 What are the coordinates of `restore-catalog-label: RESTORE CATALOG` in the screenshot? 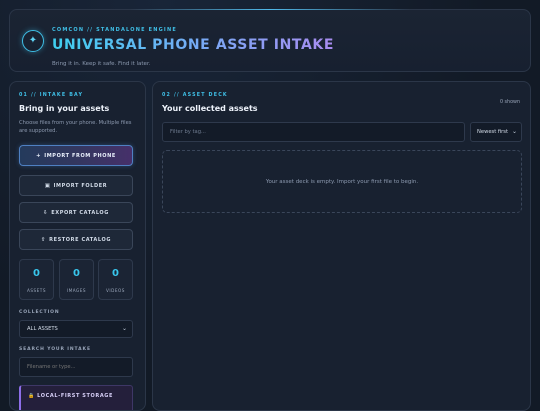 It's located at (80, 239).